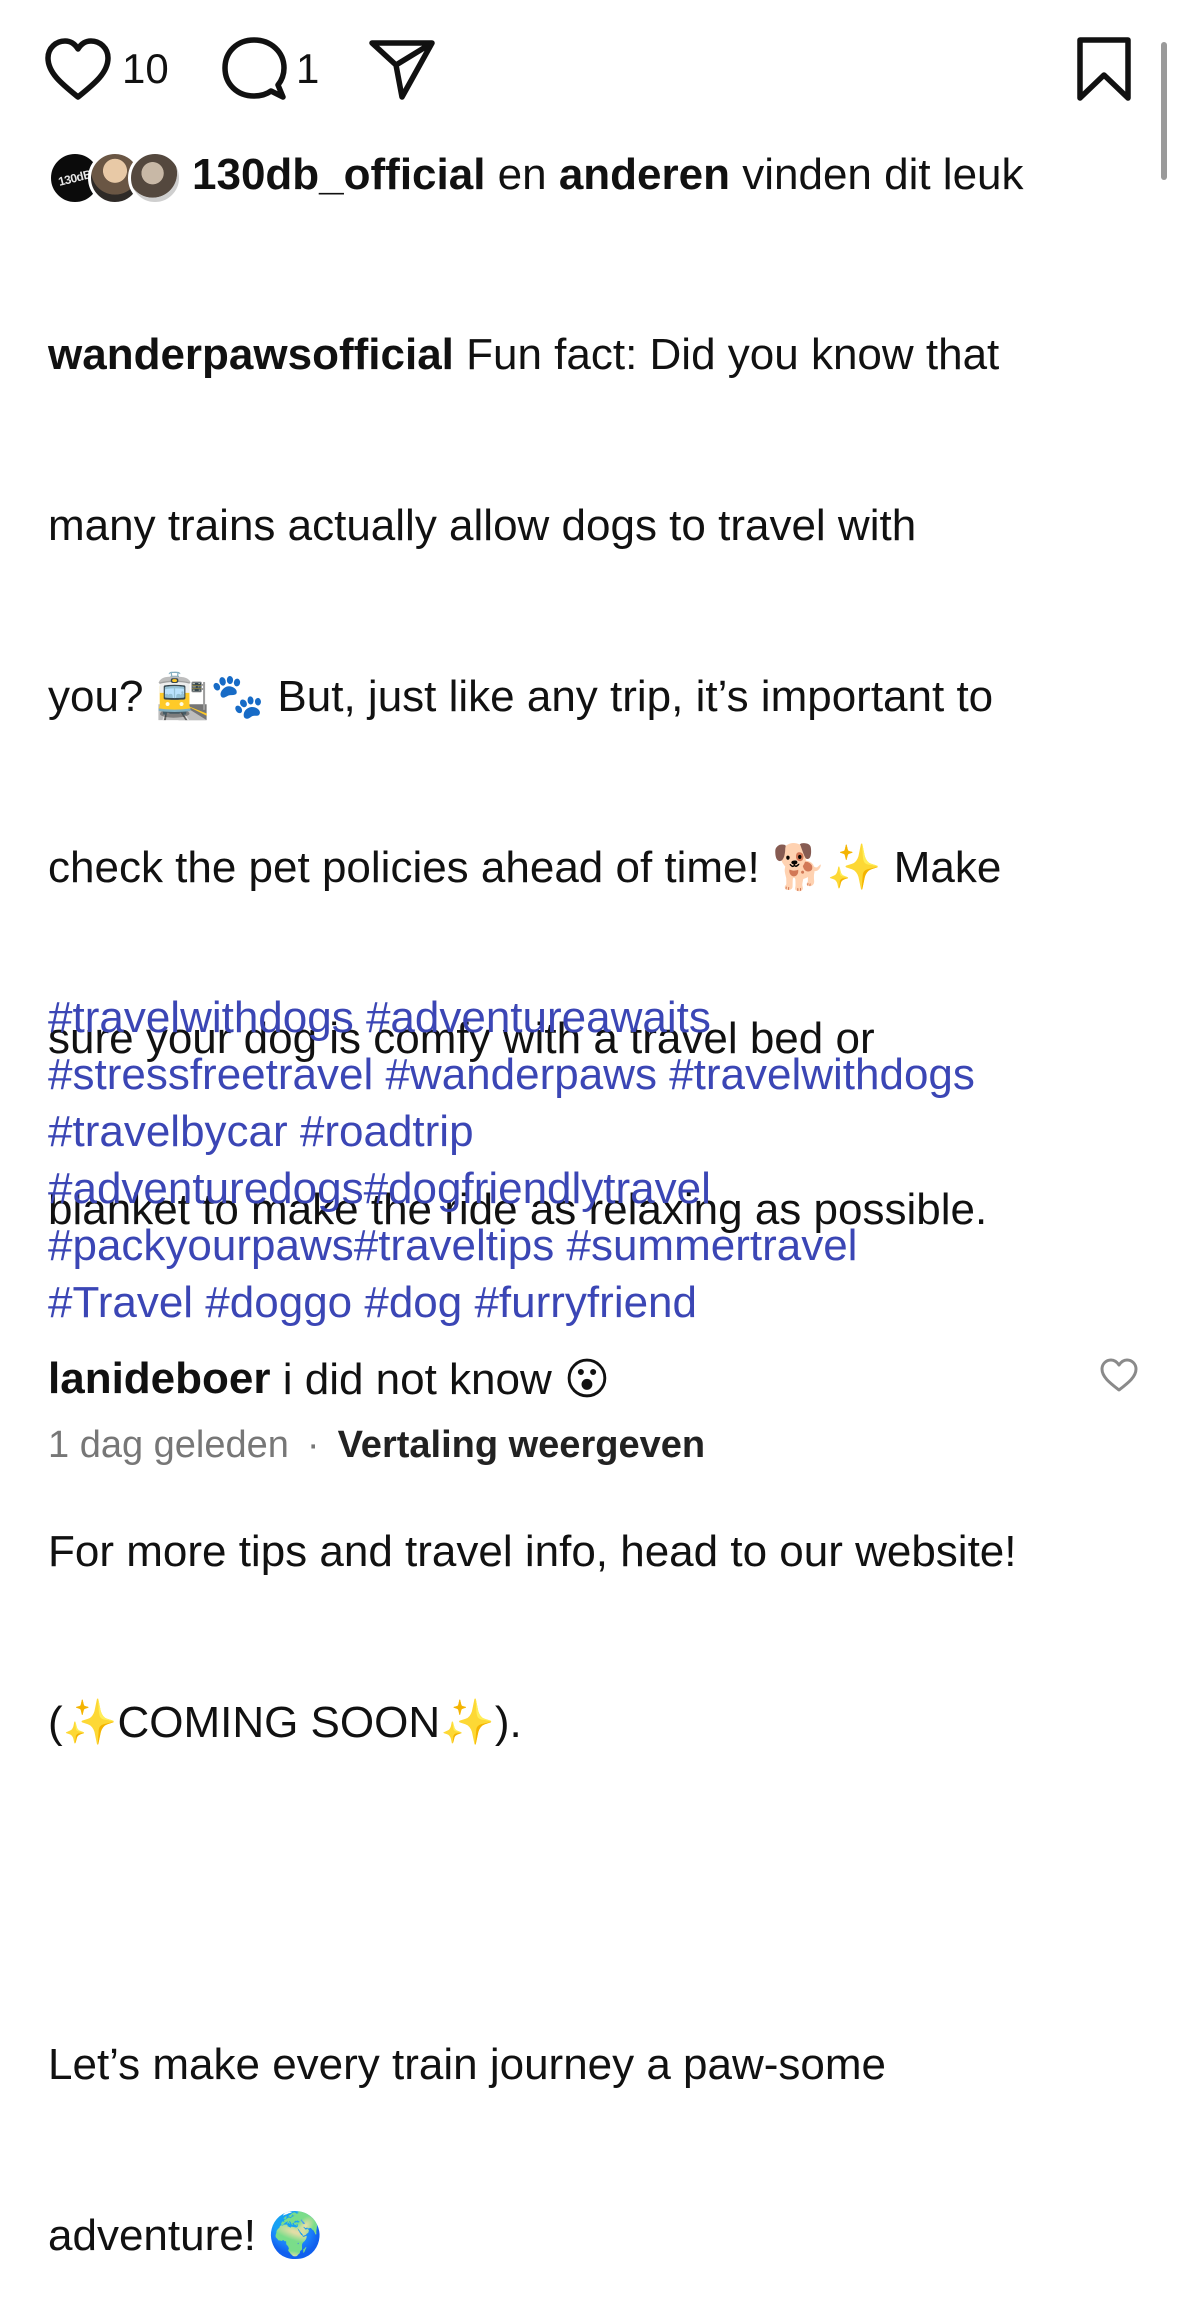  What do you see at coordinates (254, 69) in the screenshot?
I see `comment-bubble-icon` at bounding box center [254, 69].